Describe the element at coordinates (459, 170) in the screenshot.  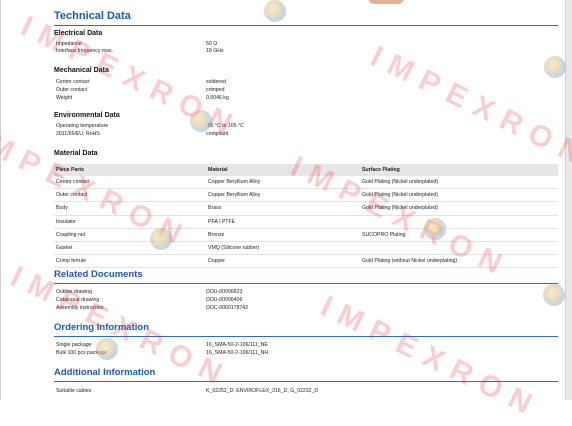
I see `column-header: Surface Plating` at that location.